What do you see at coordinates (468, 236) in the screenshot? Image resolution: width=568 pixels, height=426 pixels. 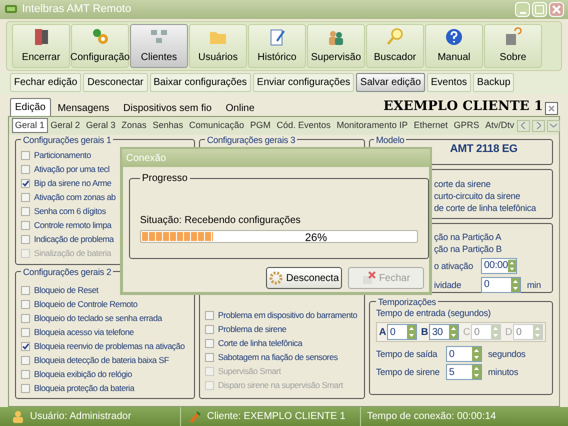 I see `option-label: ção na Partição A` at bounding box center [468, 236].